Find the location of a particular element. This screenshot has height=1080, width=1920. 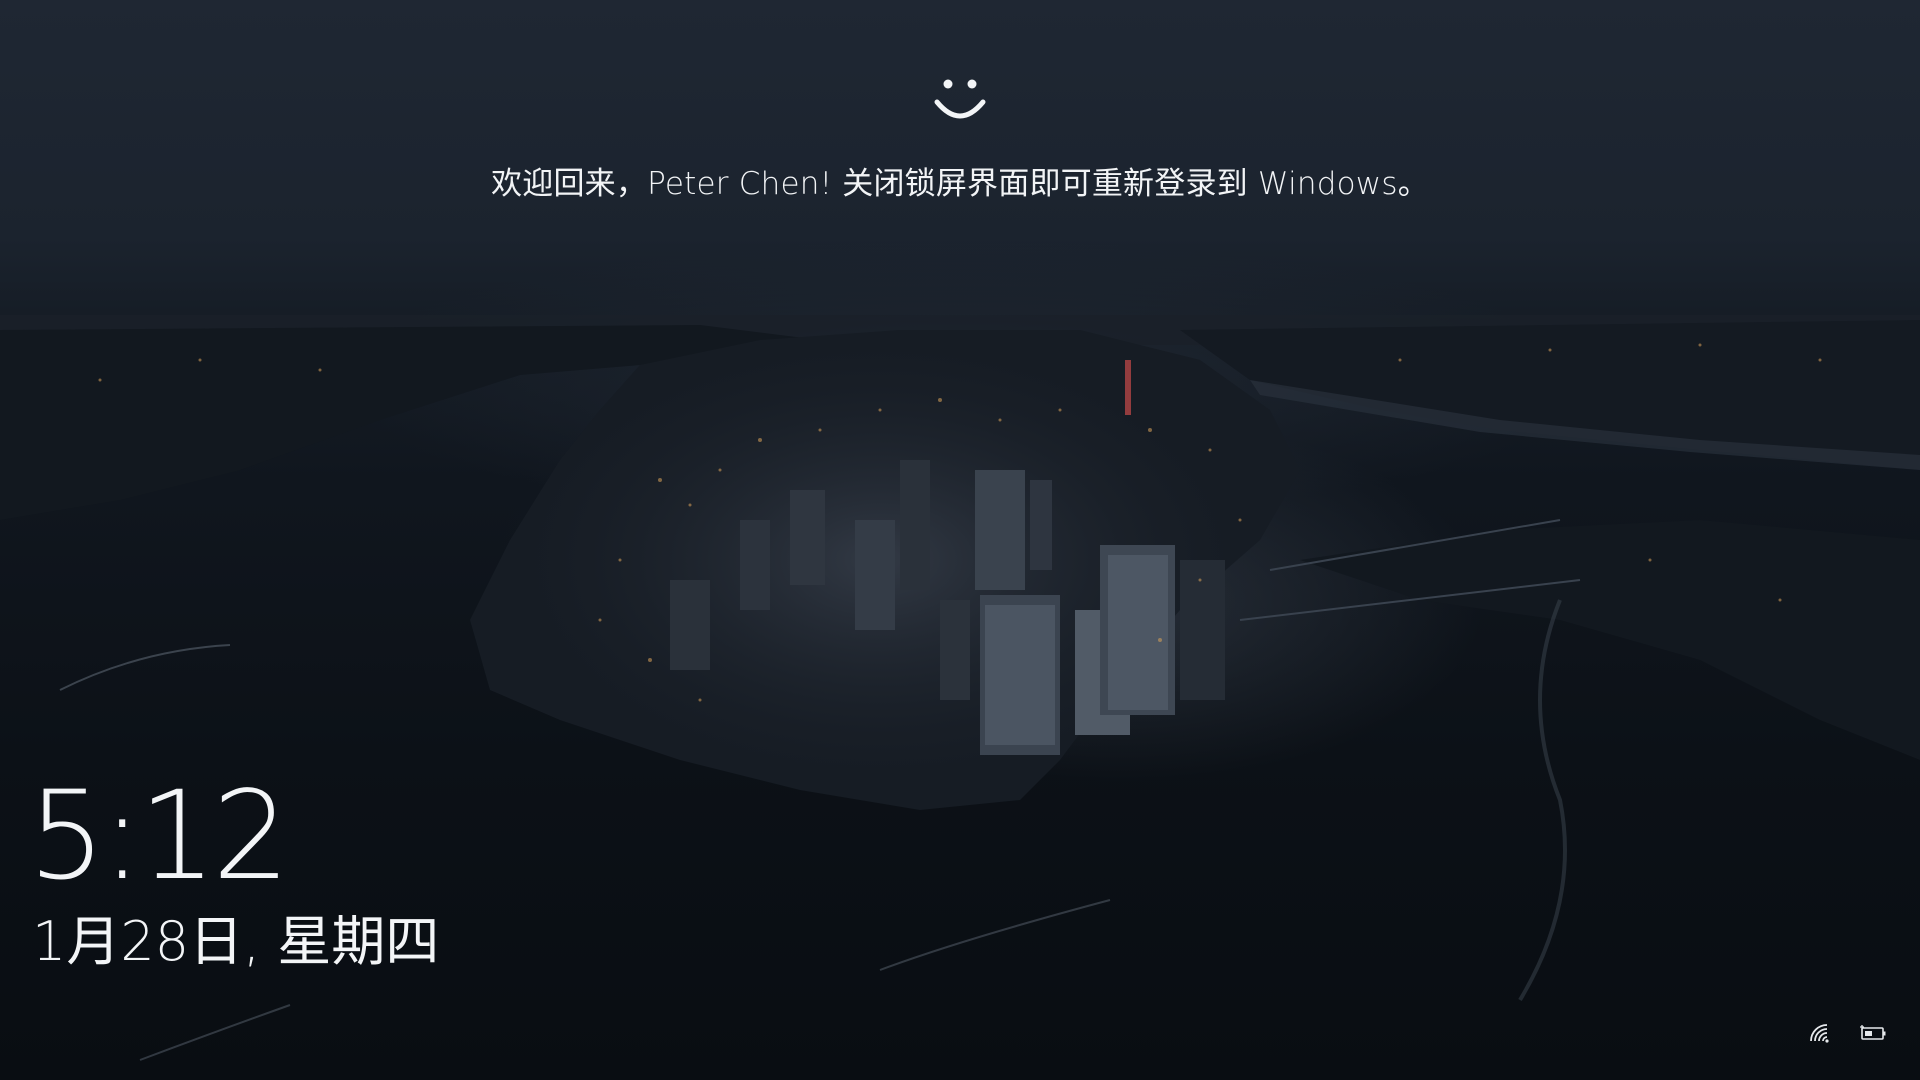

battery-status is located at coordinates (1873, 1033).